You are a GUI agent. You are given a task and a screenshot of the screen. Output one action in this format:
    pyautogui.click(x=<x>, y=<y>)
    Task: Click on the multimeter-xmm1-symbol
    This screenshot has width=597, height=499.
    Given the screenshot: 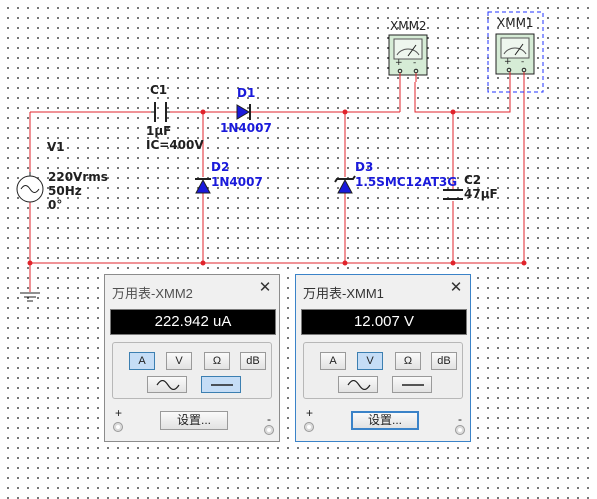 What is the action you would take?
    pyautogui.click(x=515, y=57)
    